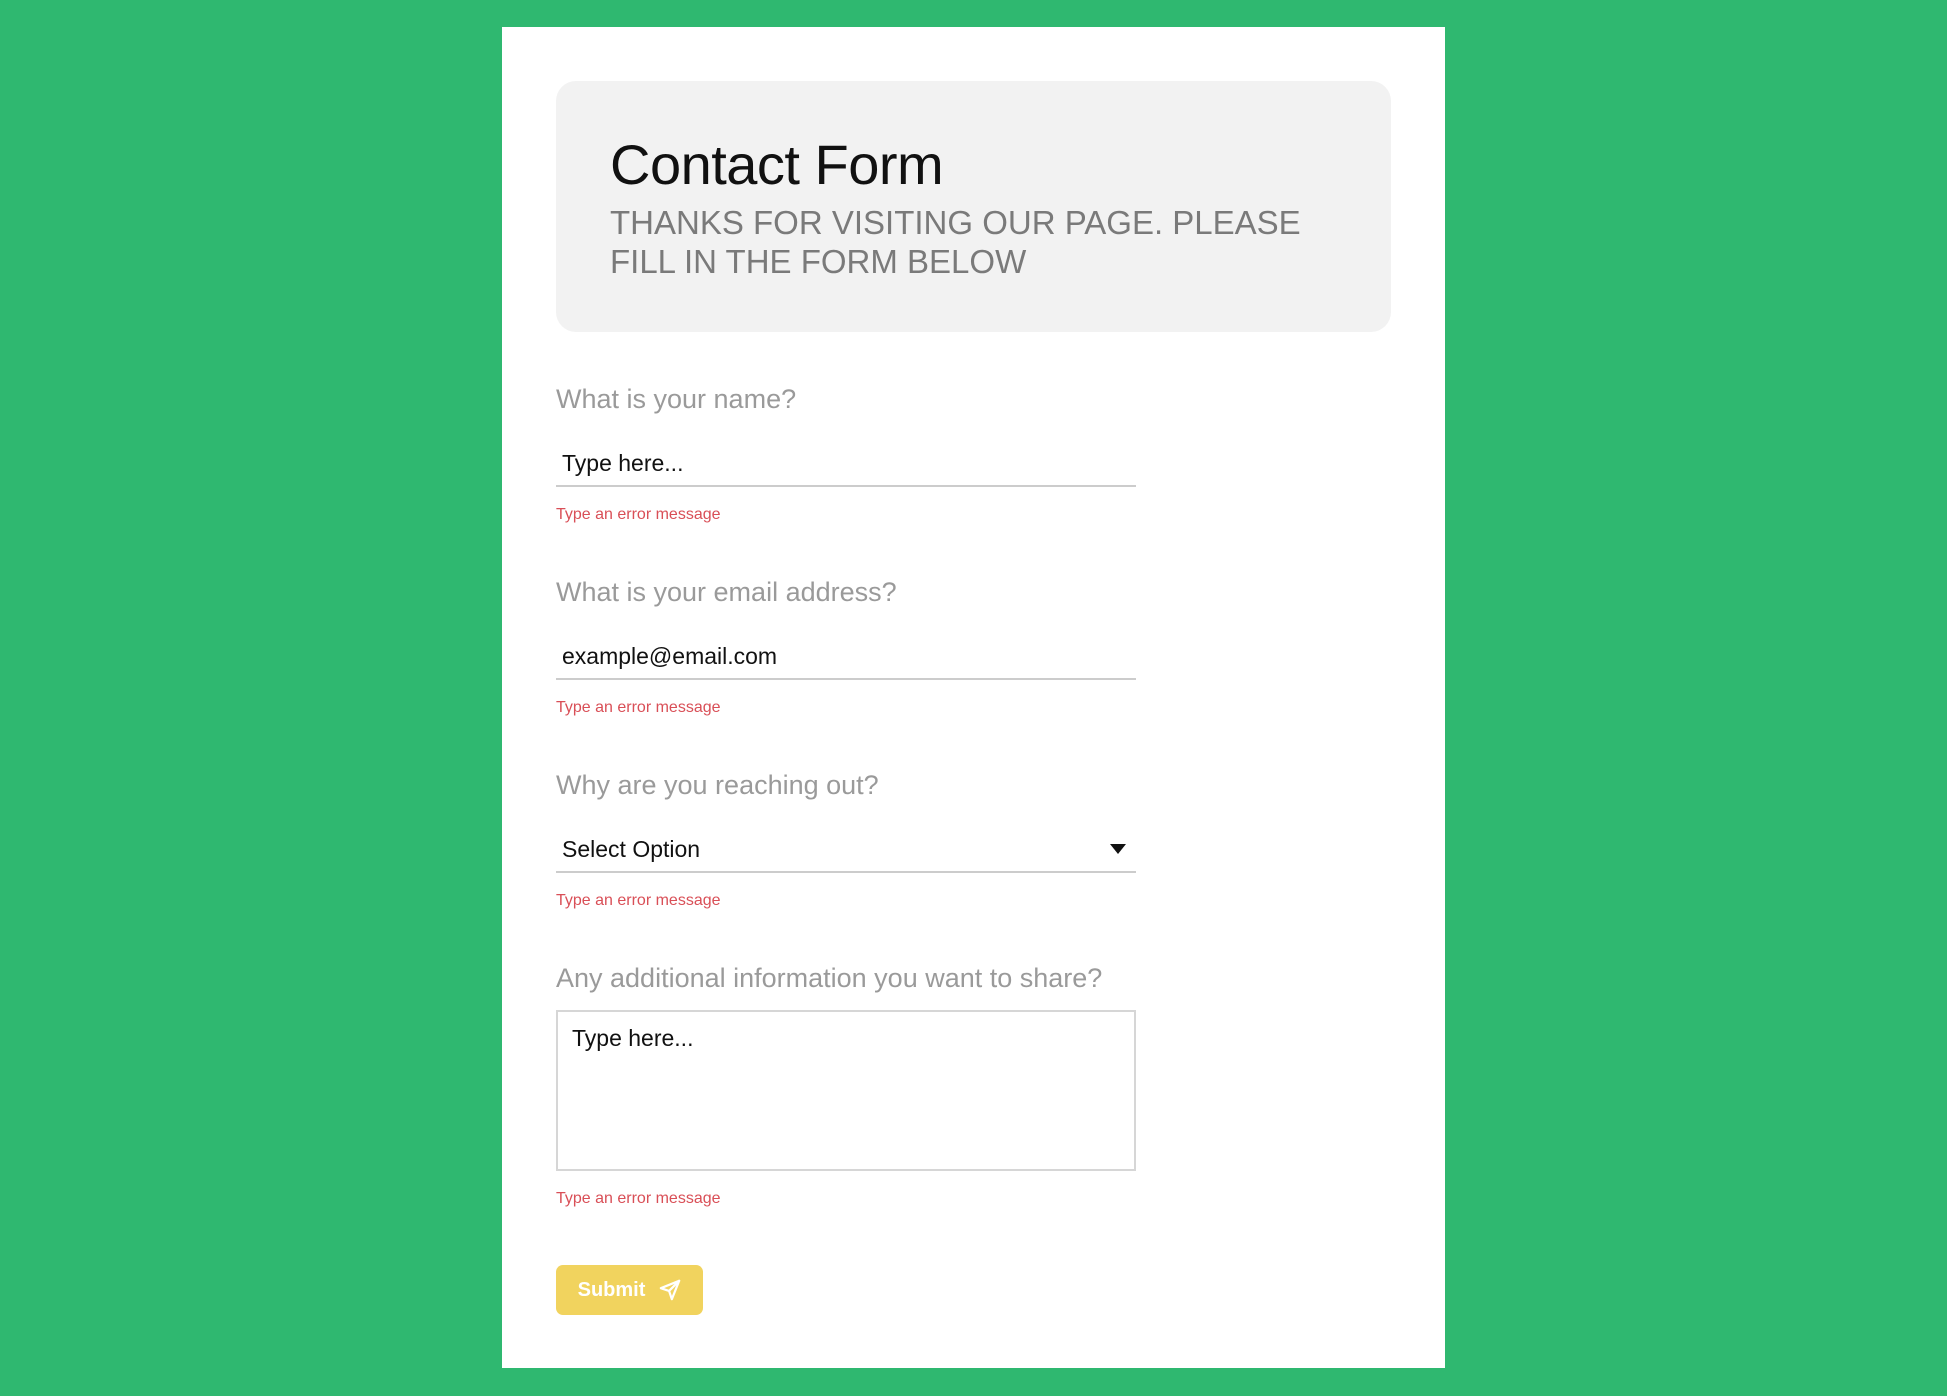 This screenshot has height=1396, width=1947. Describe the element at coordinates (676, 399) in the screenshot. I see `name-question: What is your name?` at that location.